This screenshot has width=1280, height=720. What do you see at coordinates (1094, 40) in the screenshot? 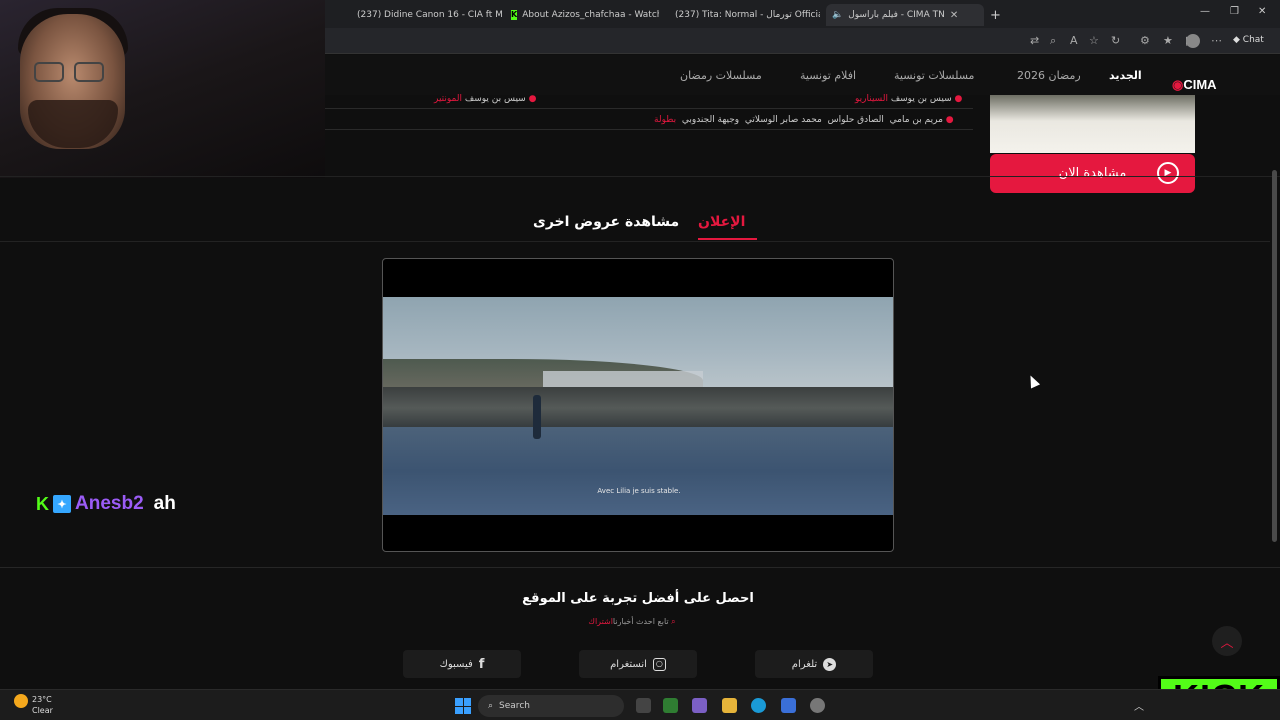
I see `favorite-star-icon: ☆` at bounding box center [1094, 40].